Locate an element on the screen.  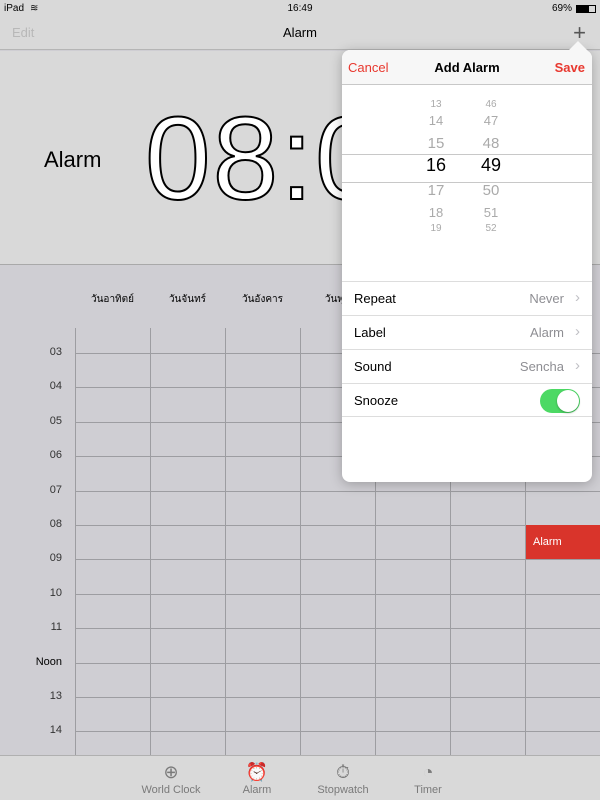
tab-bar: ⊕ World Clock ⏰ Alarm ⏱ Stopwatch ◔ Timer is located at coordinates (300, 777).